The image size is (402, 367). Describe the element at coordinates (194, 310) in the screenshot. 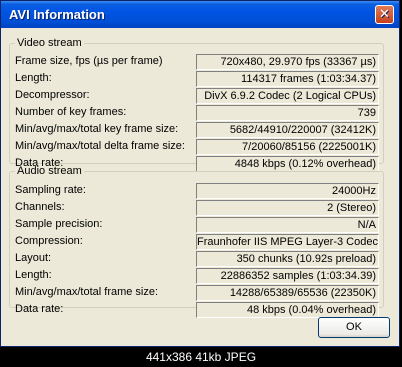

I see `audio-row-data-rate: Data rate: 48 kbps (0.04% overhead)` at that location.